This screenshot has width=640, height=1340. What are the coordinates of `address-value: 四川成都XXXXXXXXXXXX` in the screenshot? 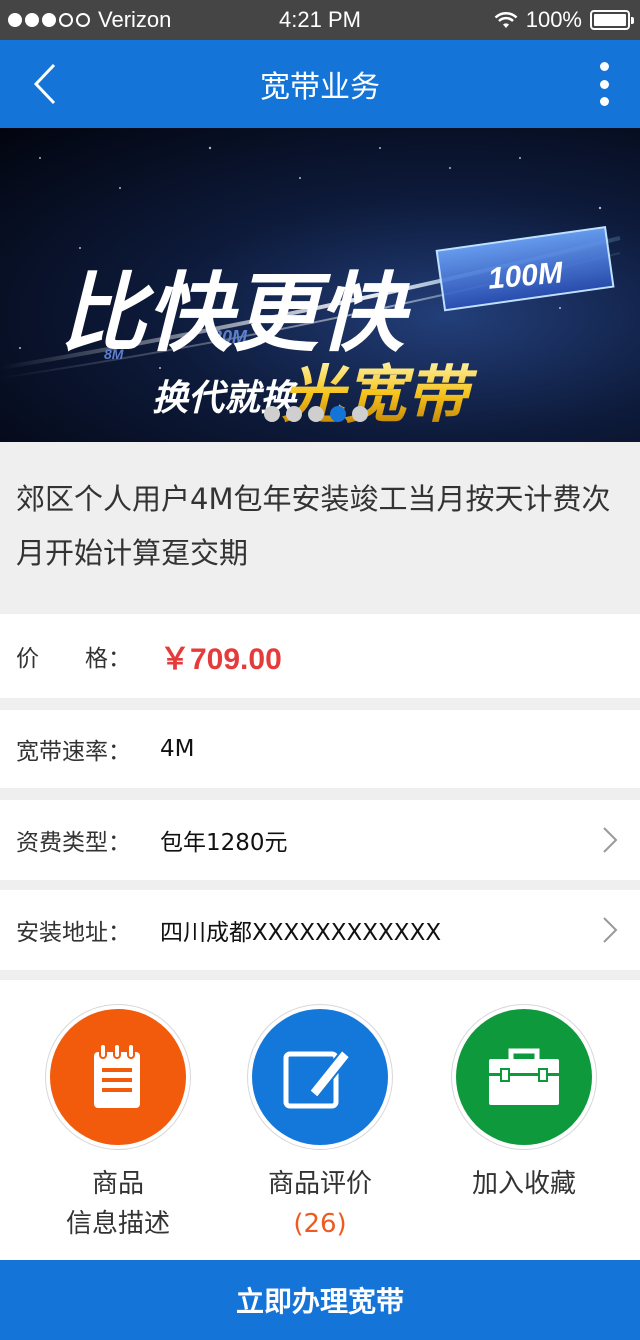 It's located at (301, 933).